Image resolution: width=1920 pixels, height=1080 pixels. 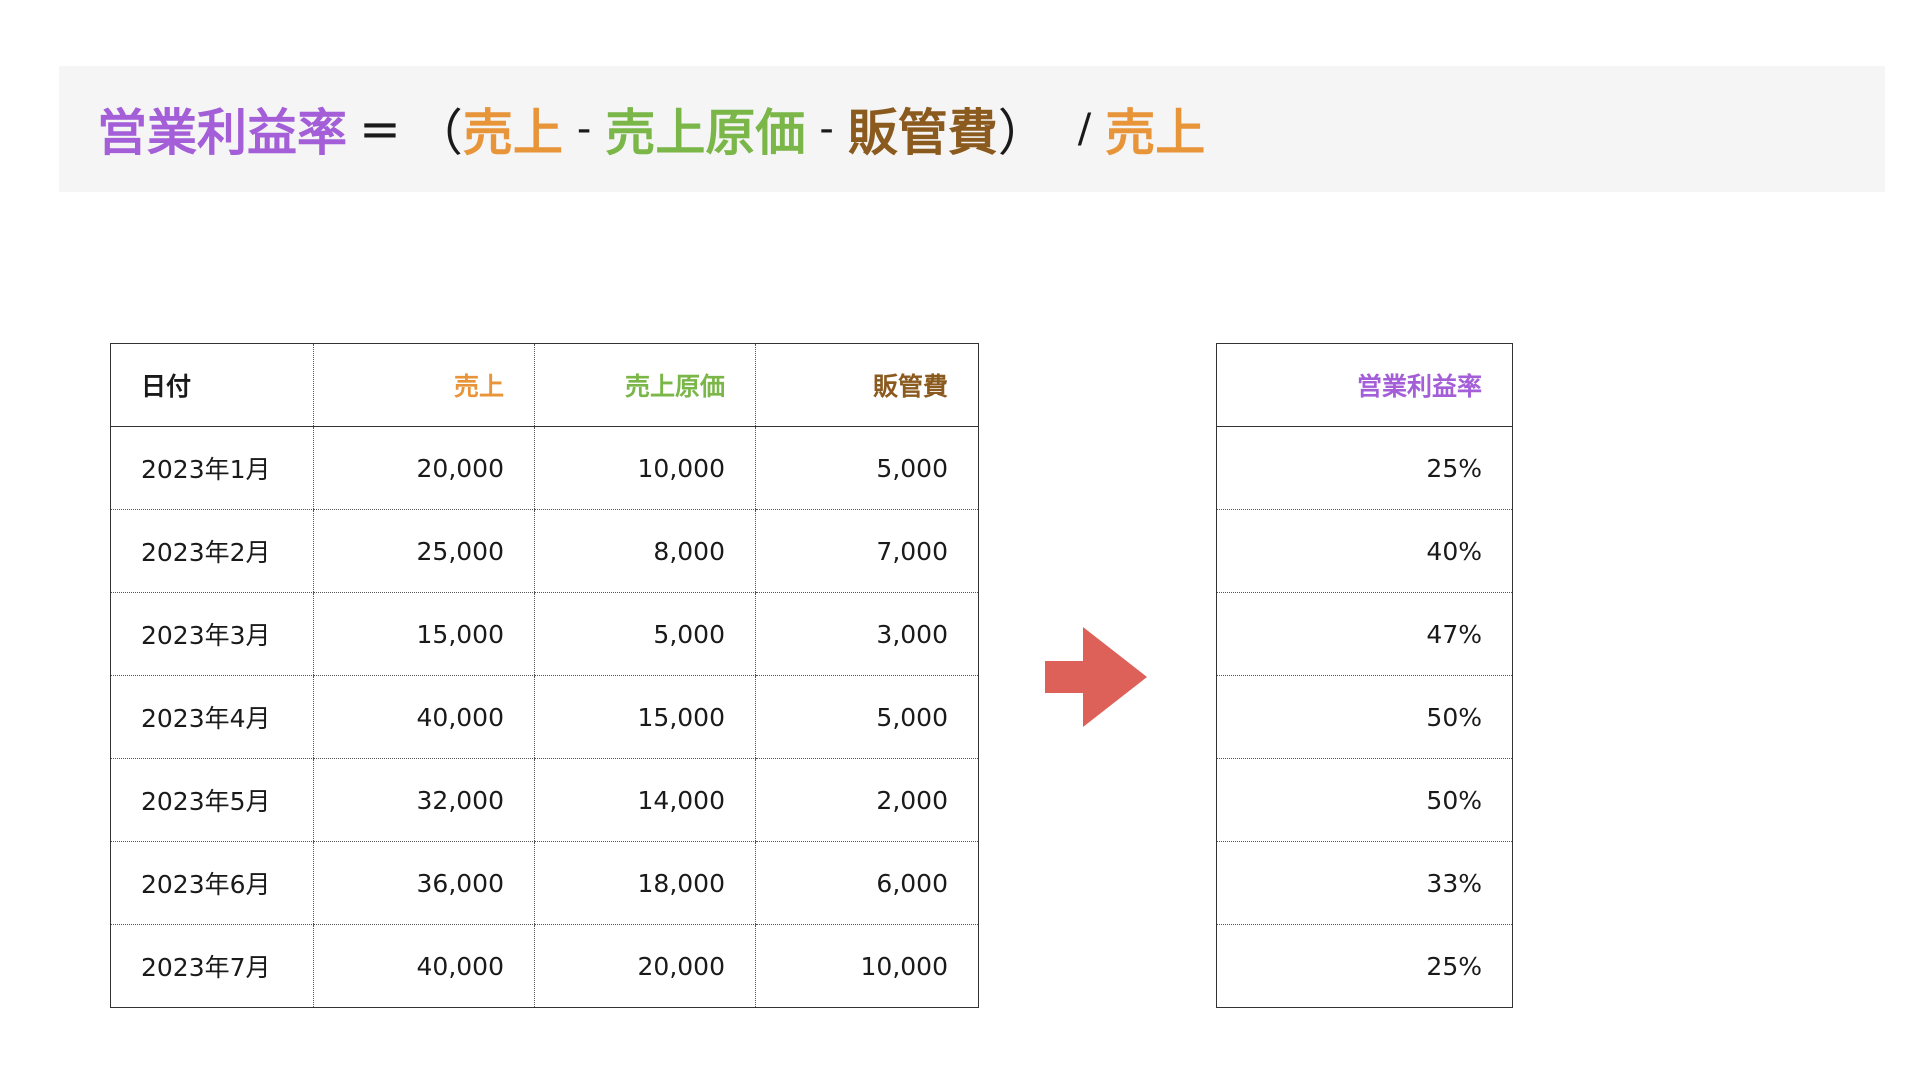 I want to click on cell-cost: 15,000, so click(x=645, y=717).